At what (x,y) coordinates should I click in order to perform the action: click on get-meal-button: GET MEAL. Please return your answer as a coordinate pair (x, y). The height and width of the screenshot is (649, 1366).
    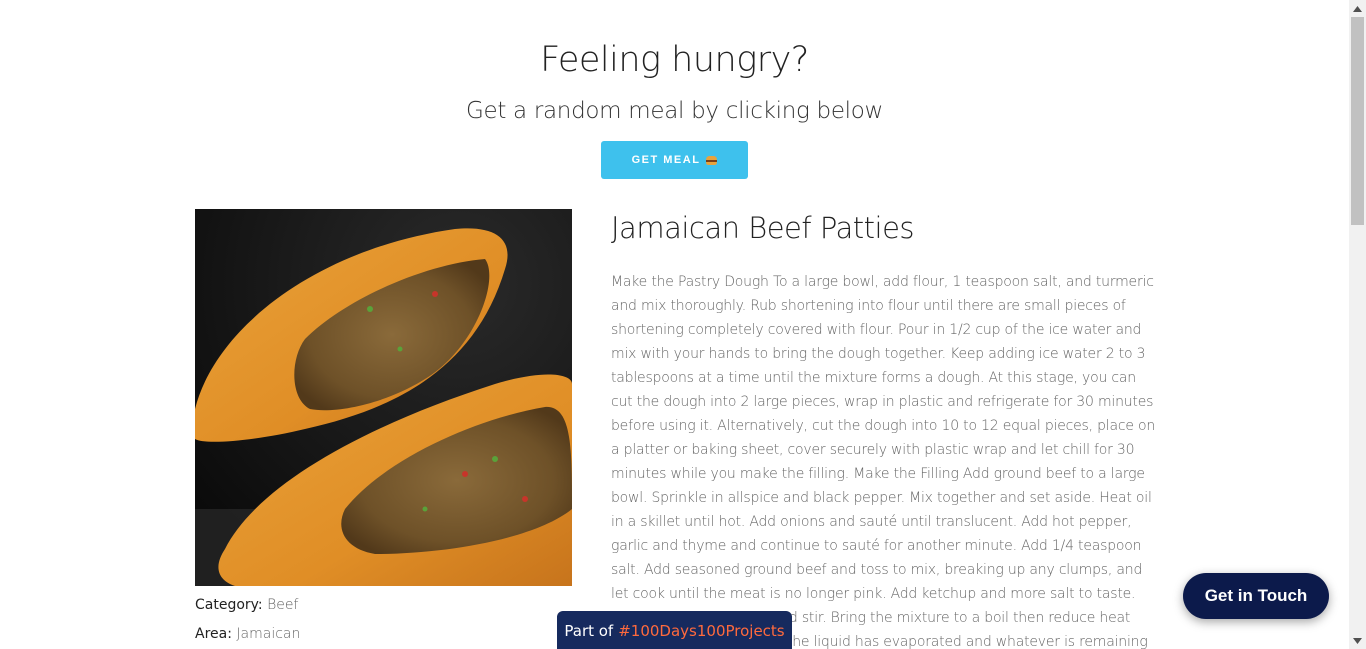
    Looking at the image, I should click on (674, 160).